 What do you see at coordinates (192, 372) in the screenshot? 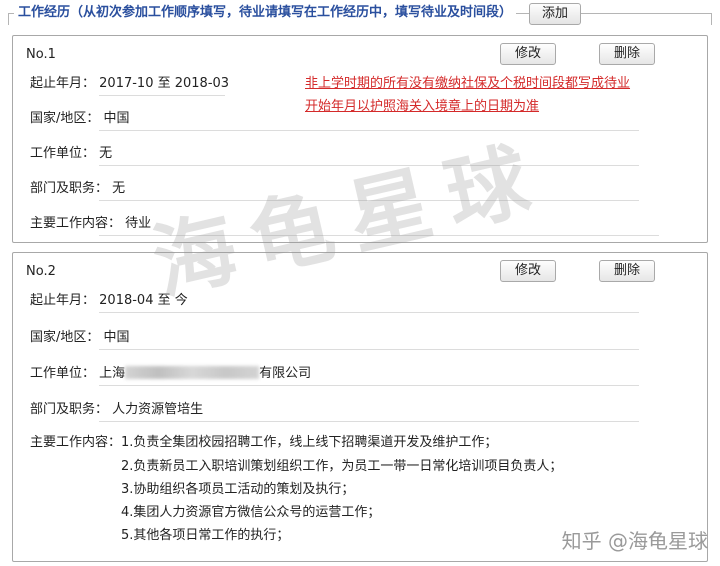
I see `redacted-company-name` at bounding box center [192, 372].